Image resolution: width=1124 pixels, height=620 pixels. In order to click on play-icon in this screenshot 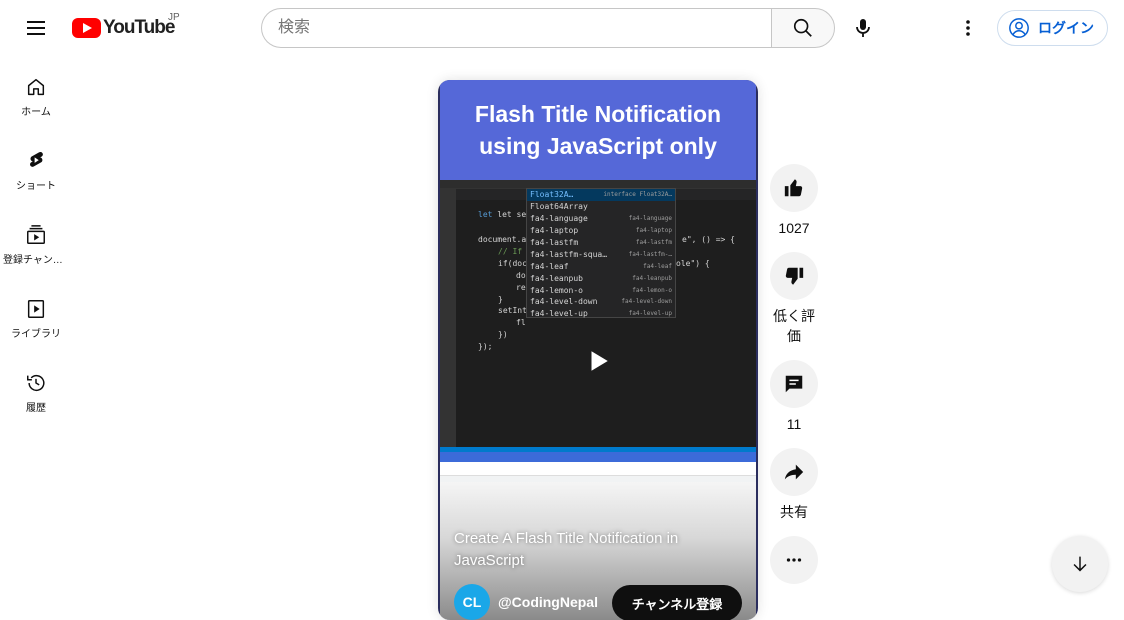, I will do `click(599, 361)`.